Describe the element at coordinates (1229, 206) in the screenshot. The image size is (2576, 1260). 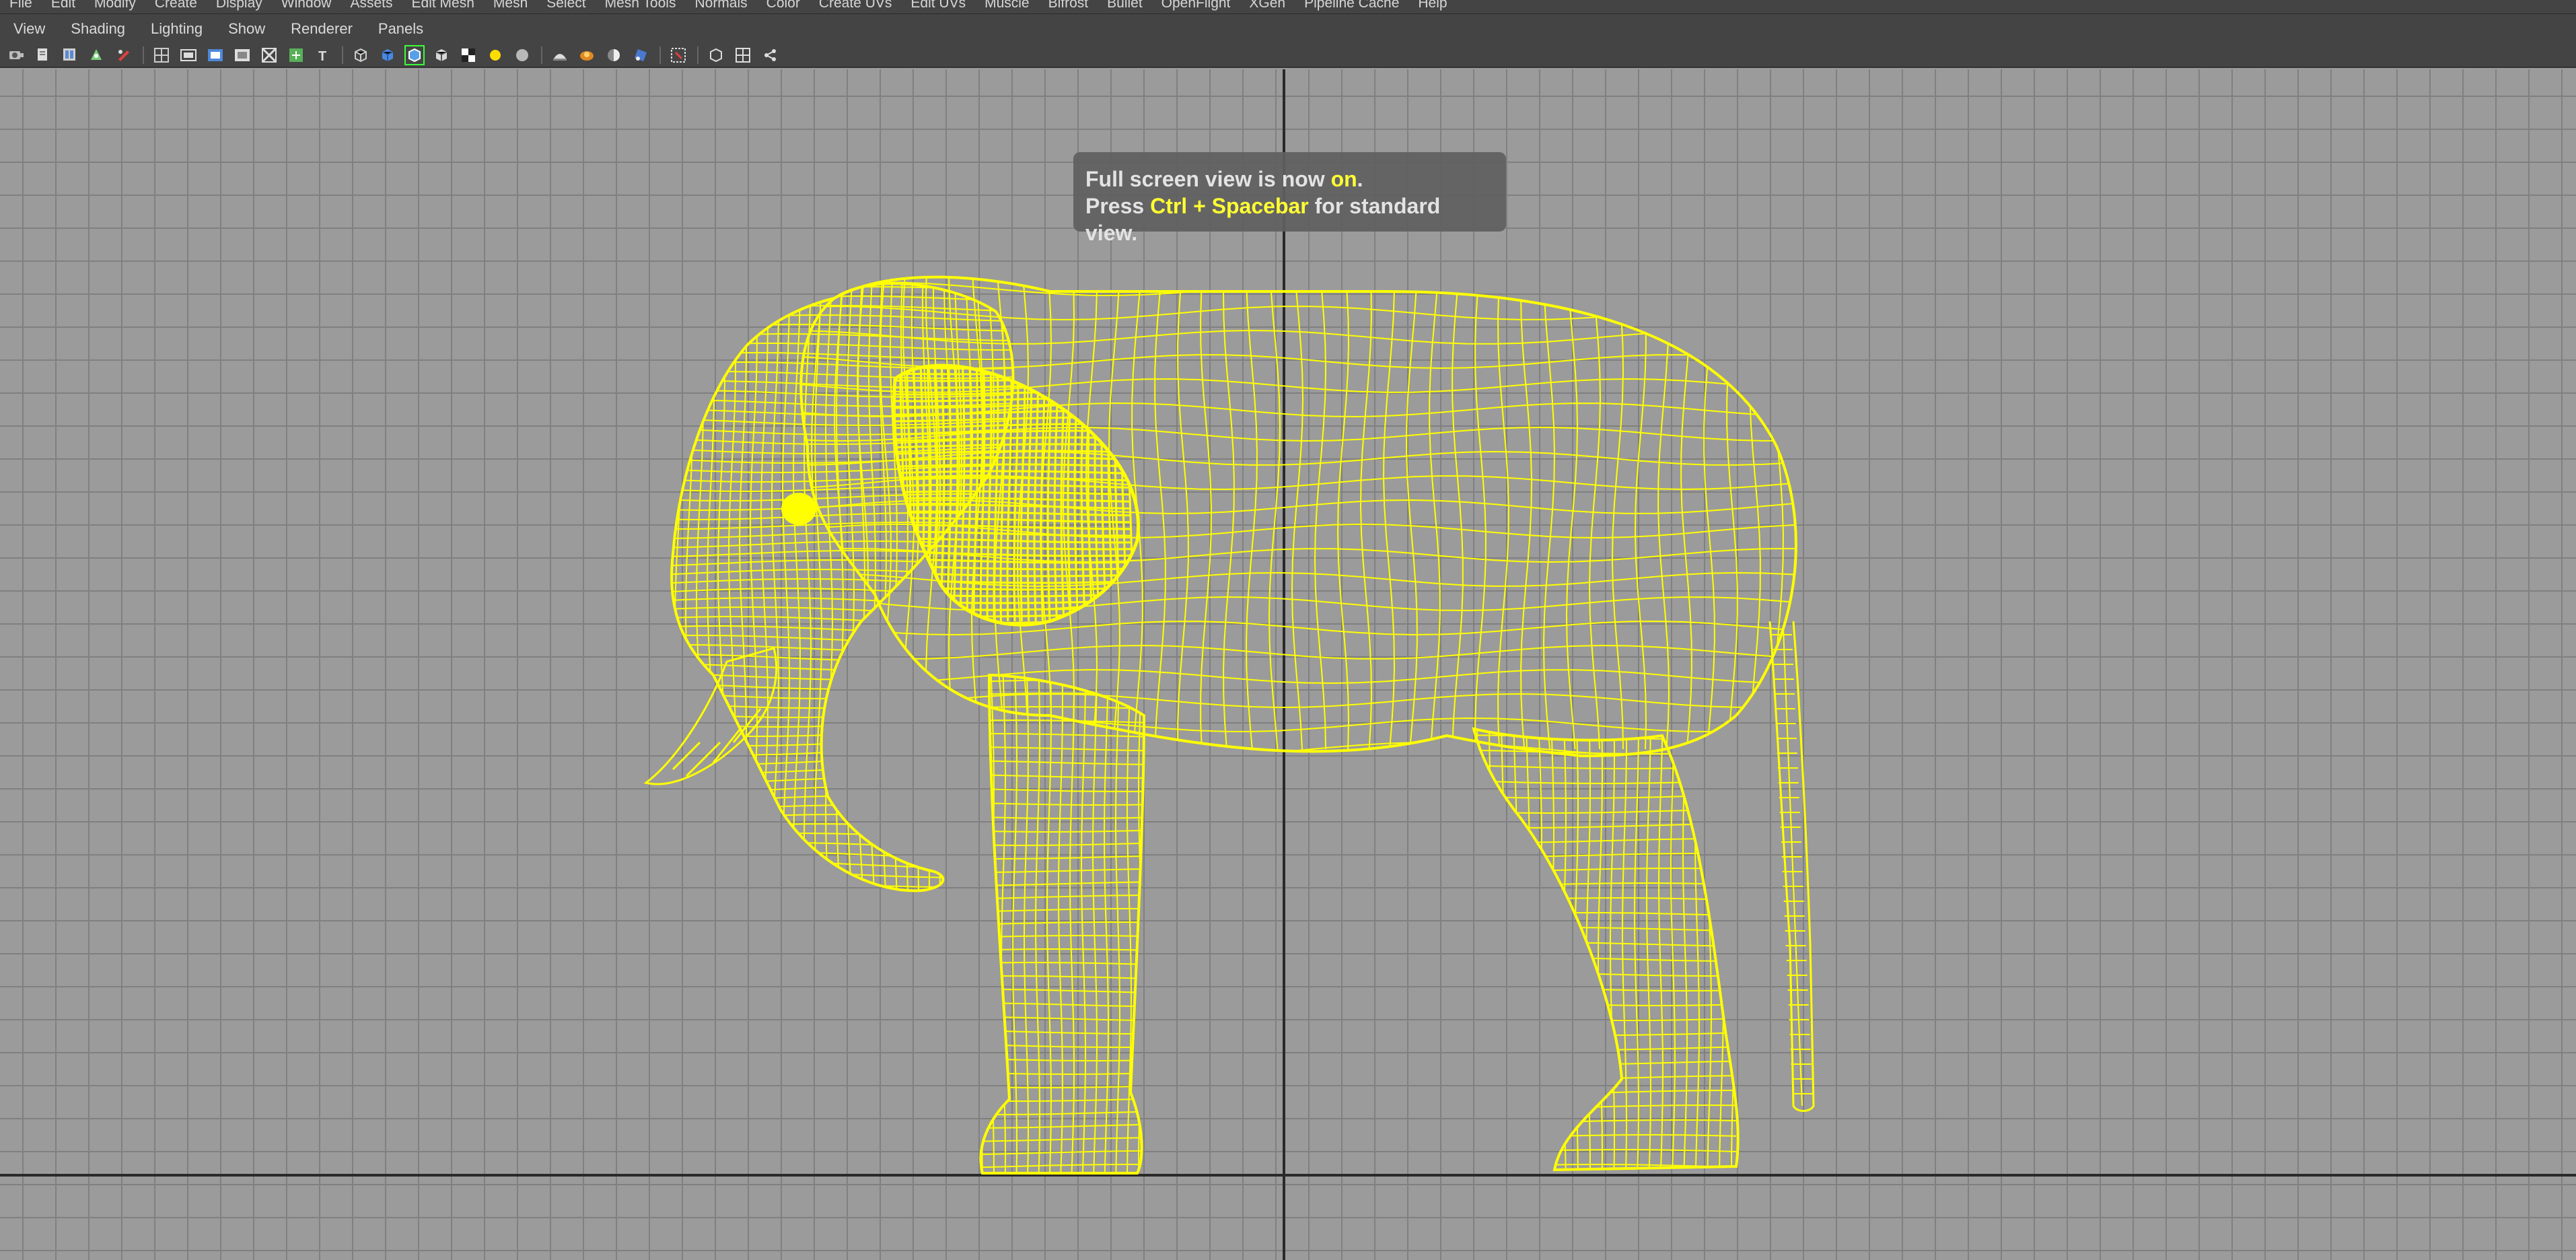
I see `notification-shortcut: Ctrl + Spacebar` at that location.